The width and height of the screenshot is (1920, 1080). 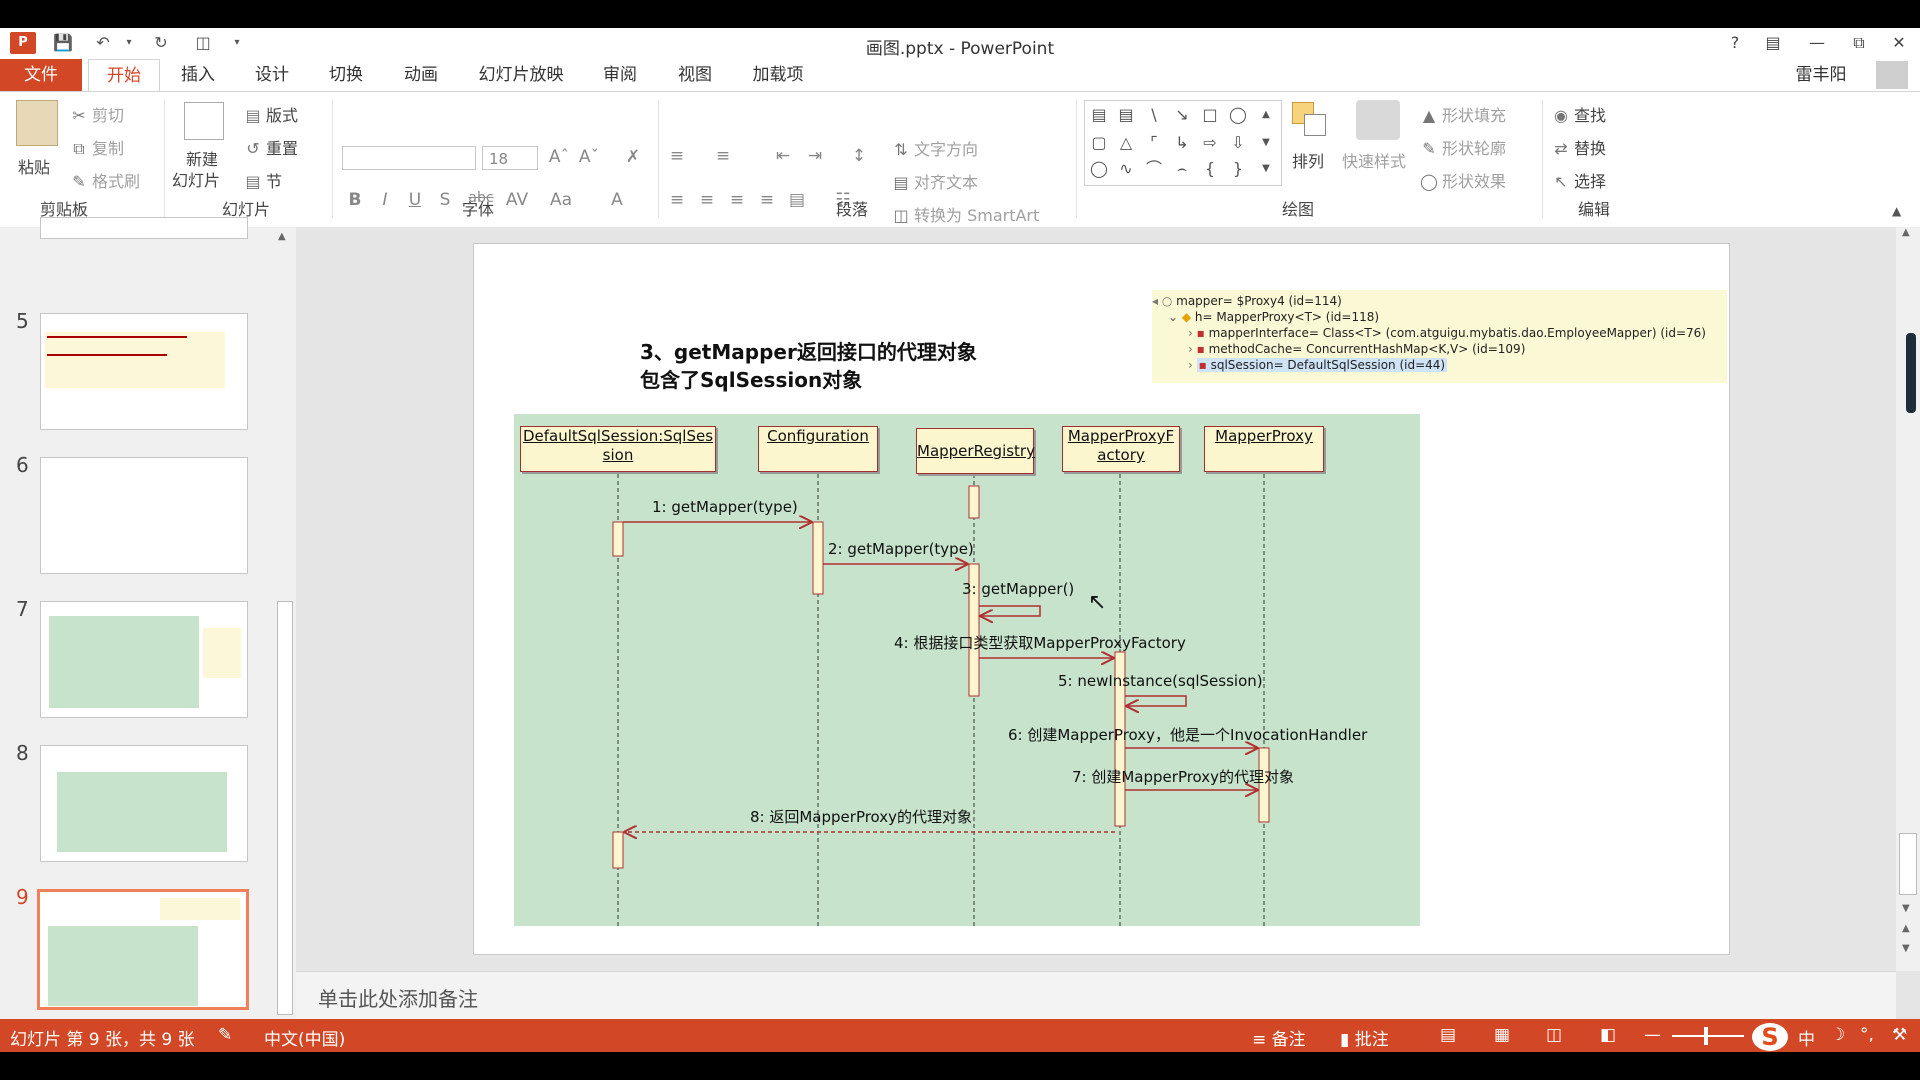 What do you see at coordinates (1096, 995) in the screenshot?
I see `notes-pane: 单击此处添加备注` at bounding box center [1096, 995].